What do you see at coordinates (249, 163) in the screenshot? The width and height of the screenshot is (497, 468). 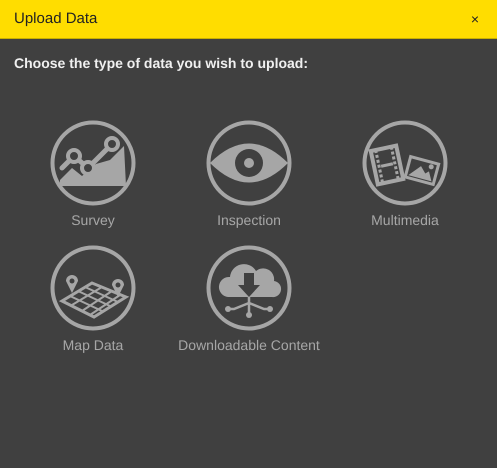 I see `eye-icon` at bounding box center [249, 163].